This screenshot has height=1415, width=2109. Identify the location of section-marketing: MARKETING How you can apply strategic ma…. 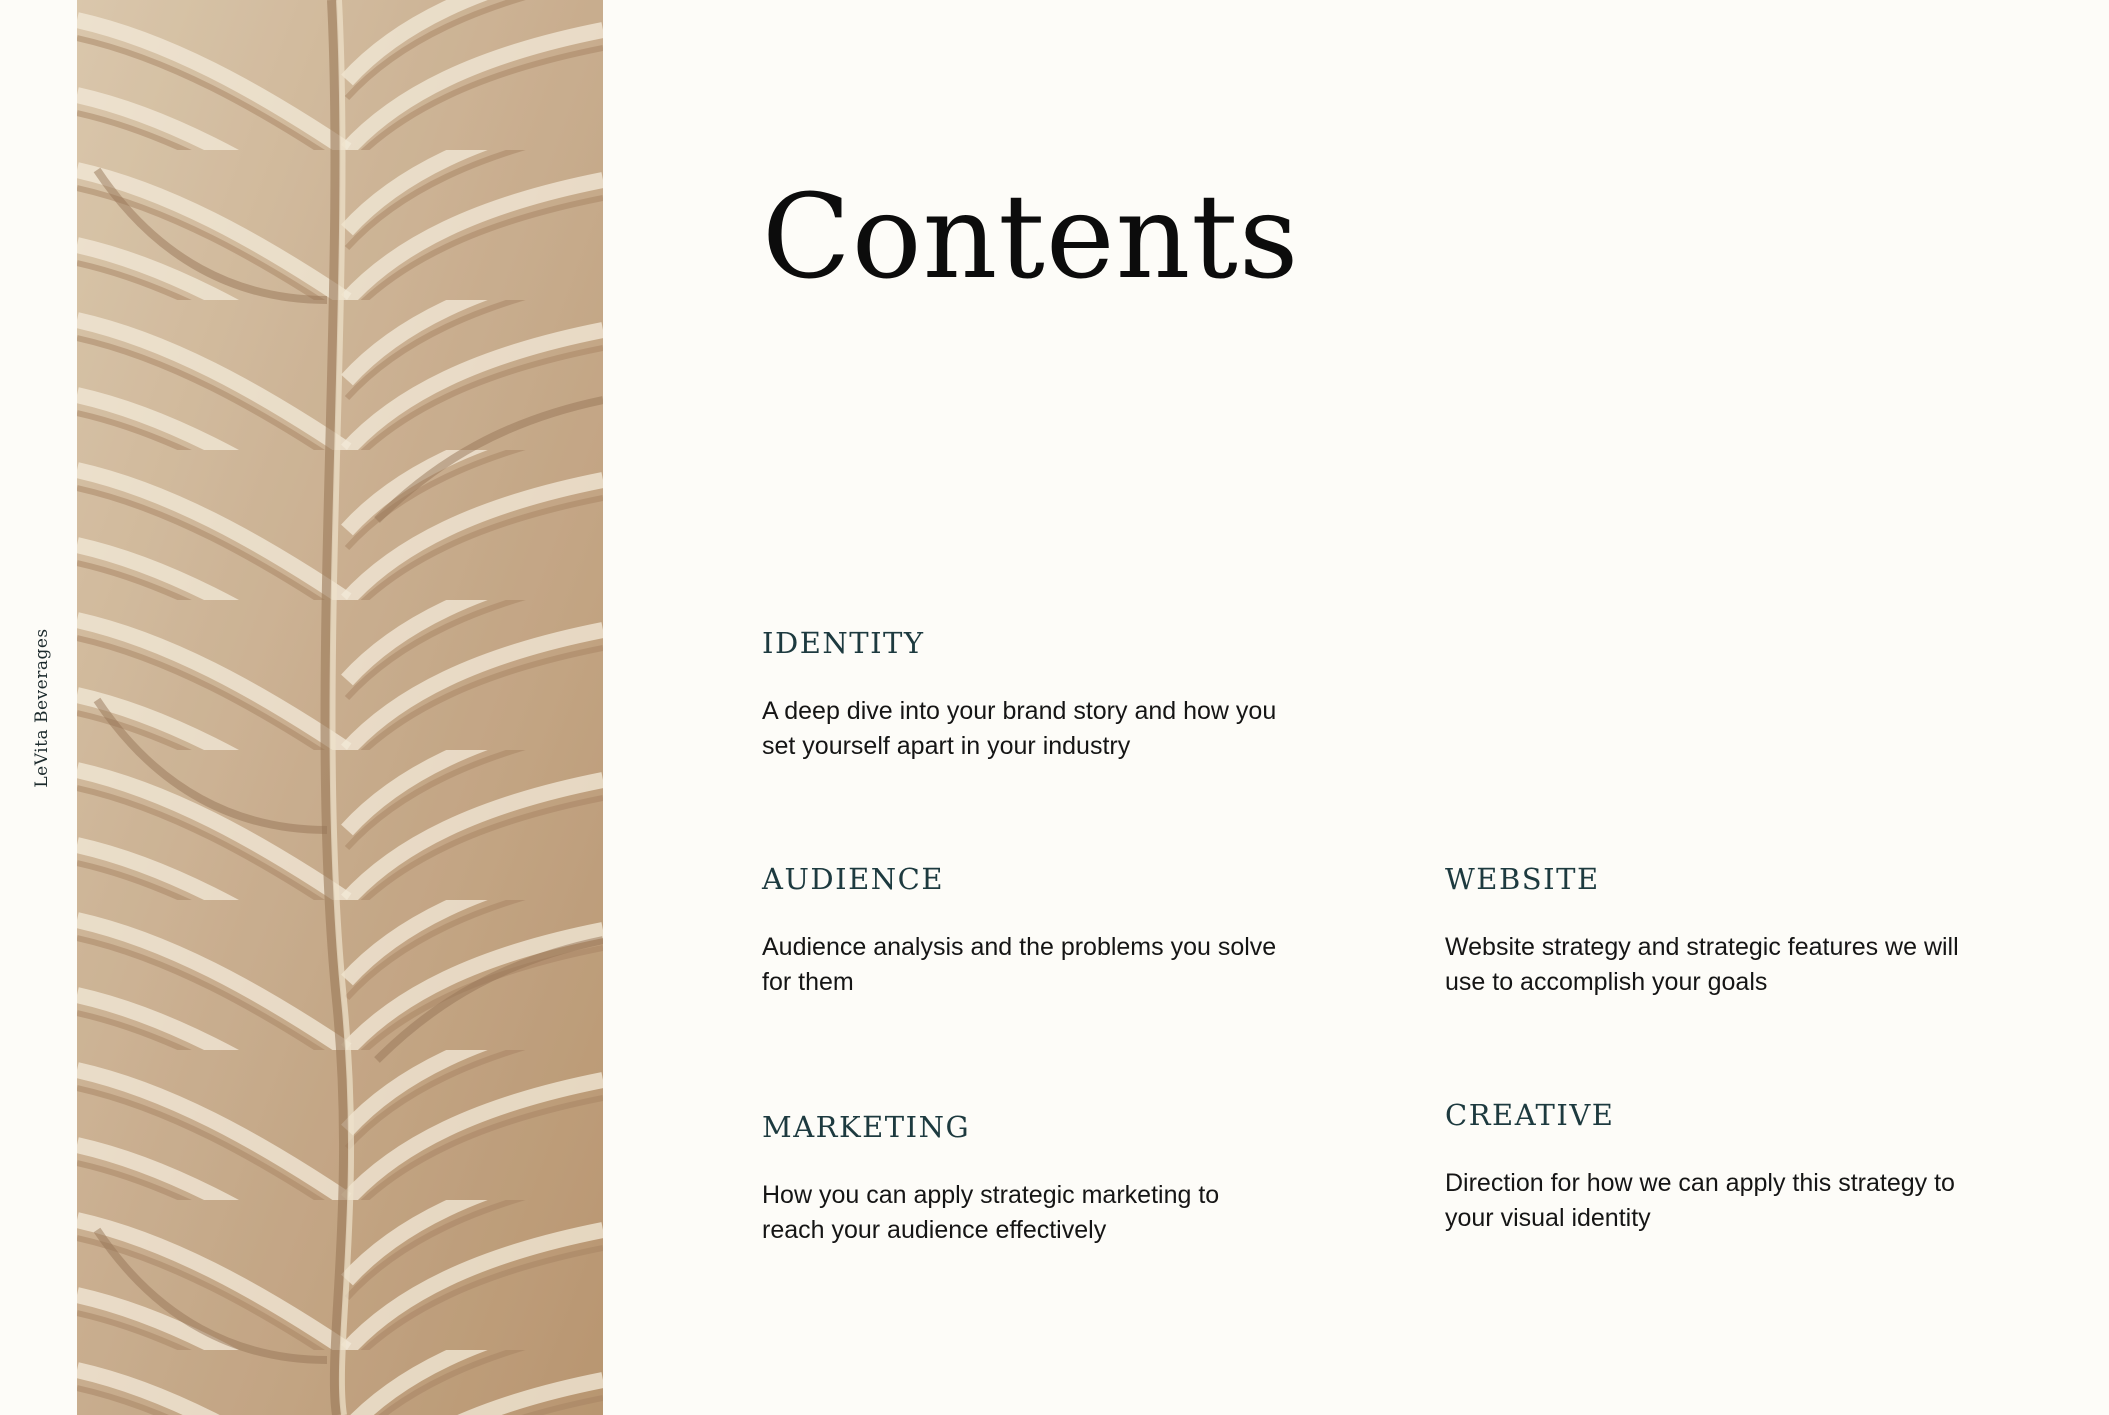
(1047, 1179).